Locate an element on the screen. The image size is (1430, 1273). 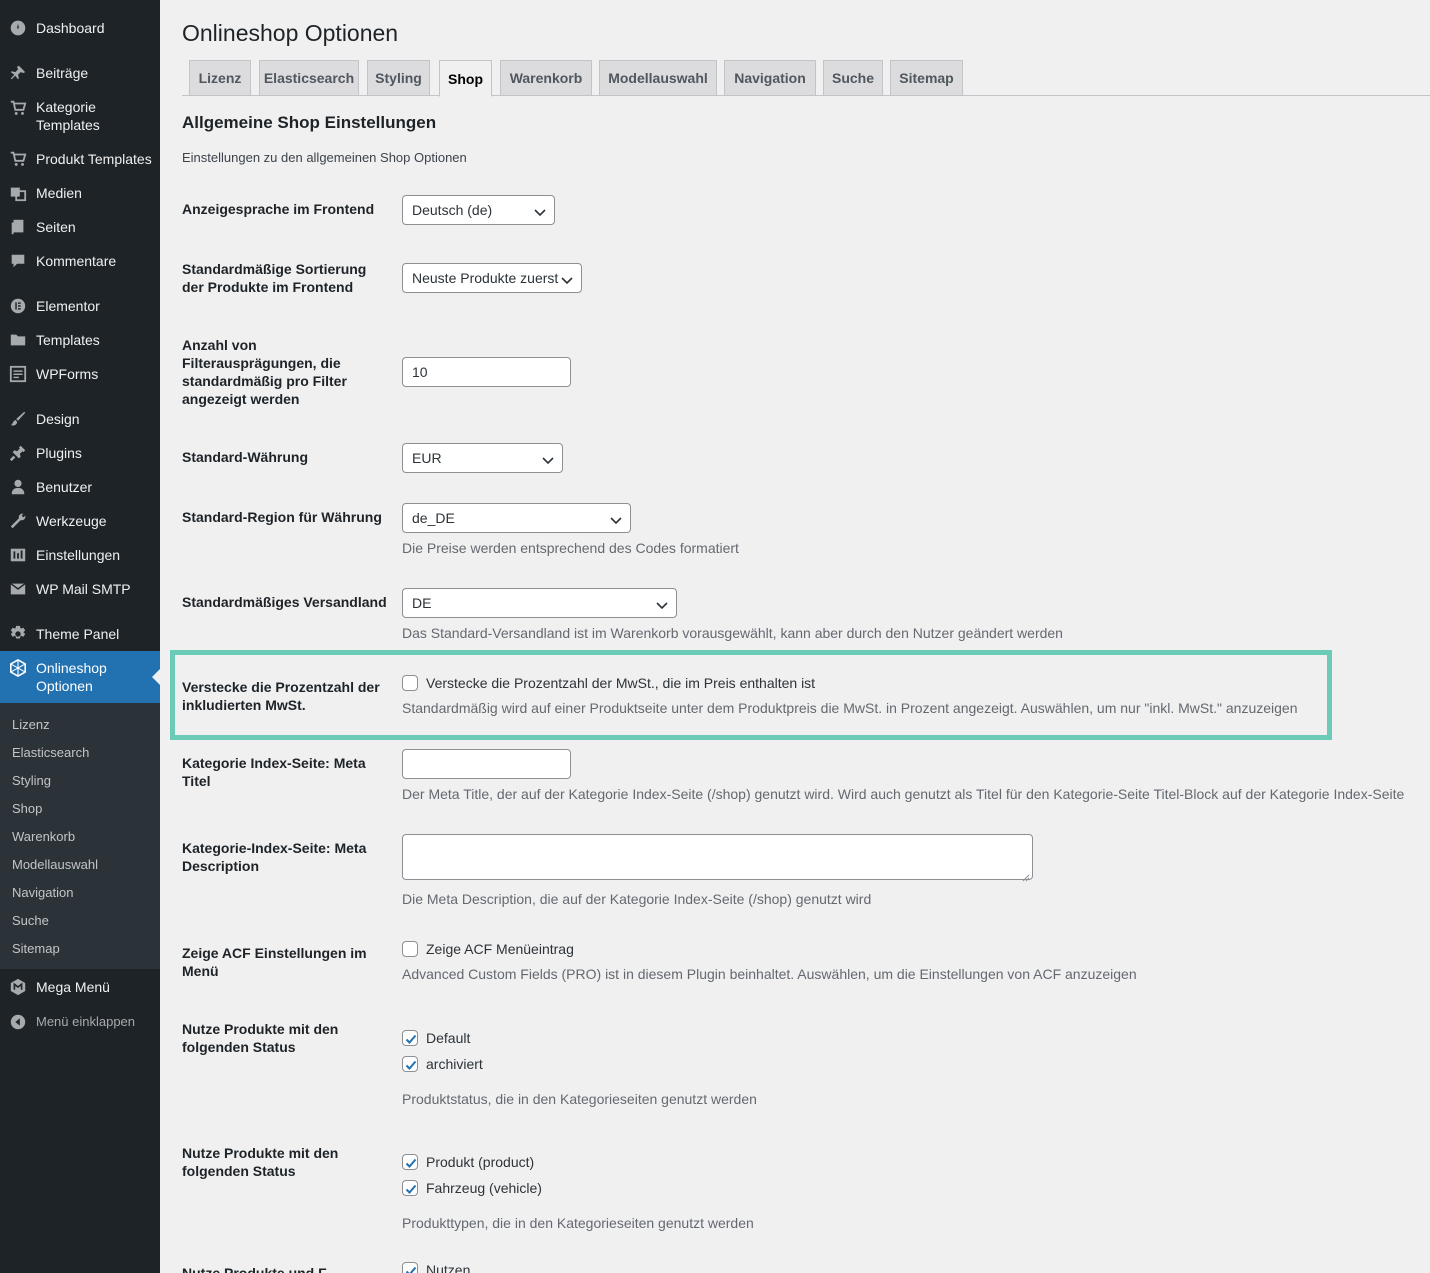
status-option-default: Default is located at coordinates (436, 1038).